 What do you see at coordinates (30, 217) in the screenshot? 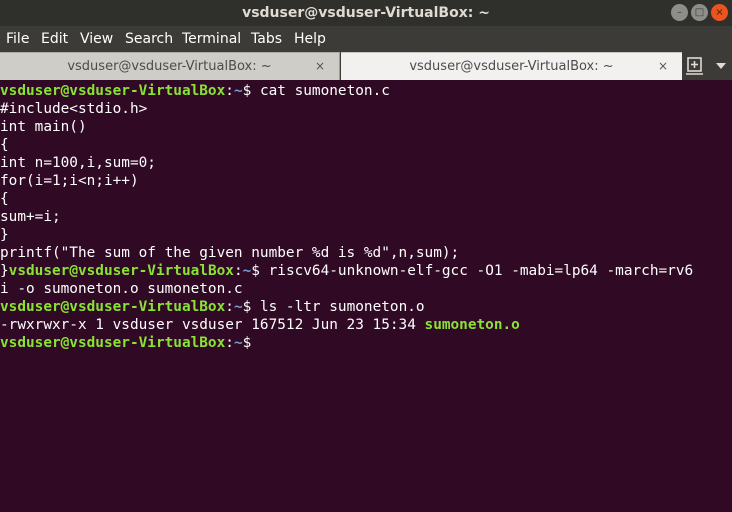
I see `code-line: sum+=i;` at bounding box center [30, 217].